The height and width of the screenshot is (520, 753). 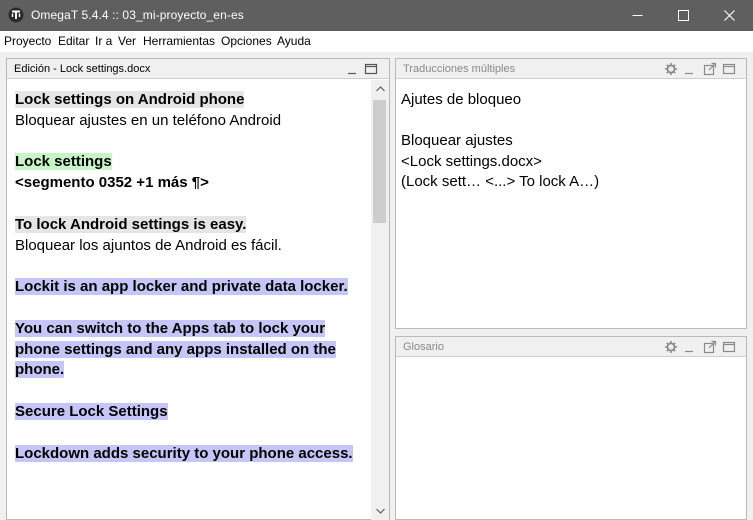 I want to click on window-title: OmegaT 5.4.4 :: 03_mi-proyecto_en-es, so click(x=137, y=15).